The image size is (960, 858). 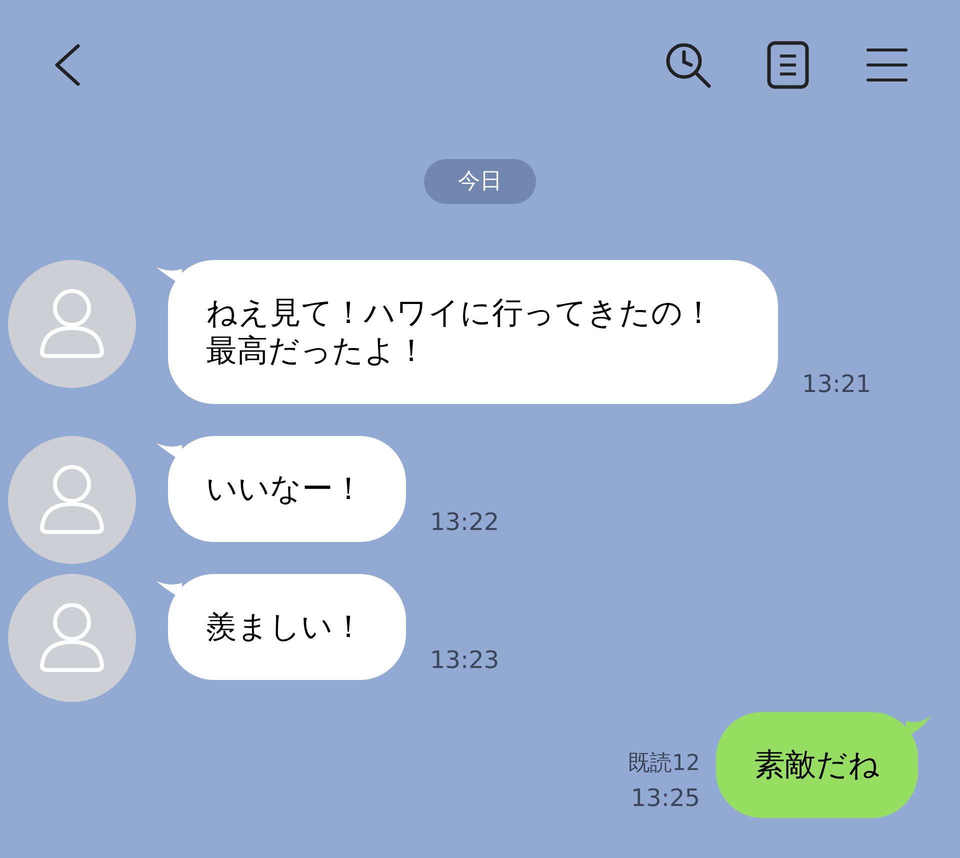 I want to click on message-time: 13:22, so click(x=465, y=522).